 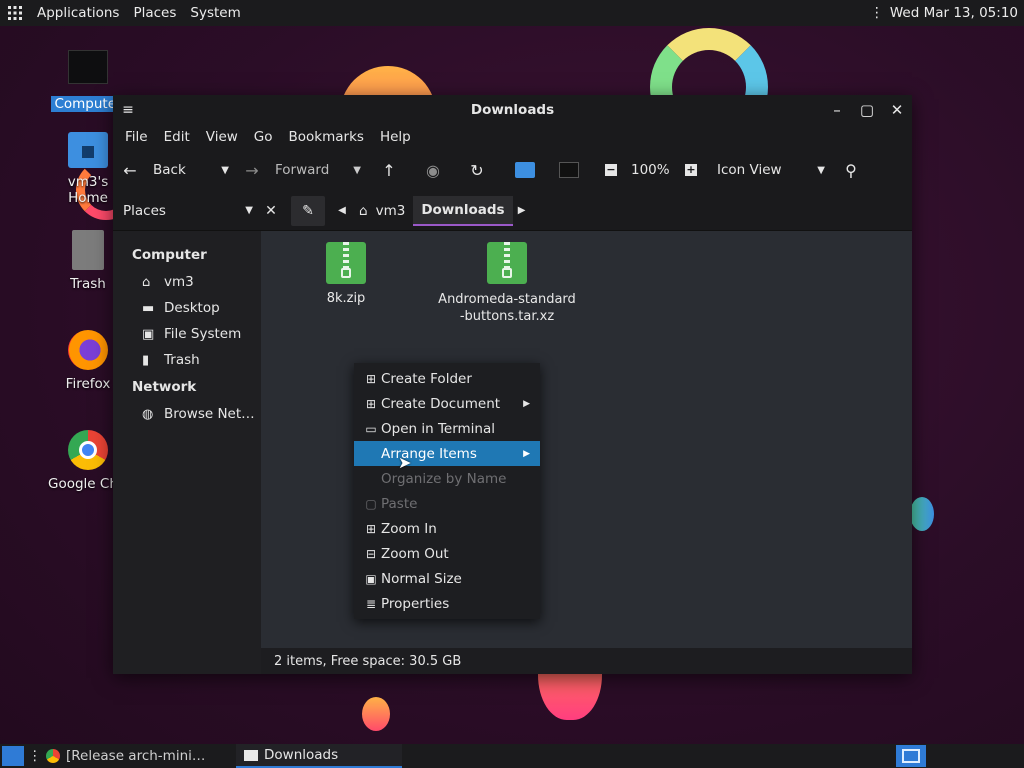 I want to click on reload-button: ↻, so click(x=477, y=170).